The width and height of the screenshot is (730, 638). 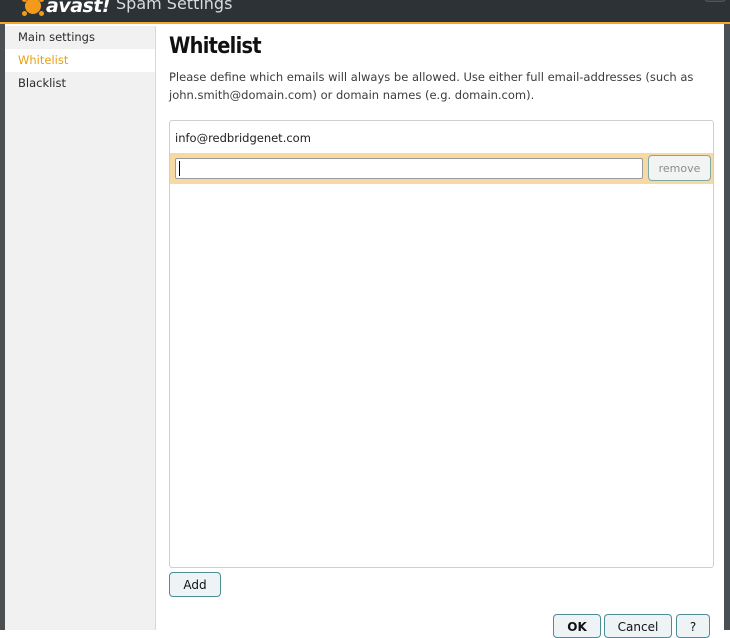 I want to click on list-item-edit-row: remove, so click(x=441, y=168).